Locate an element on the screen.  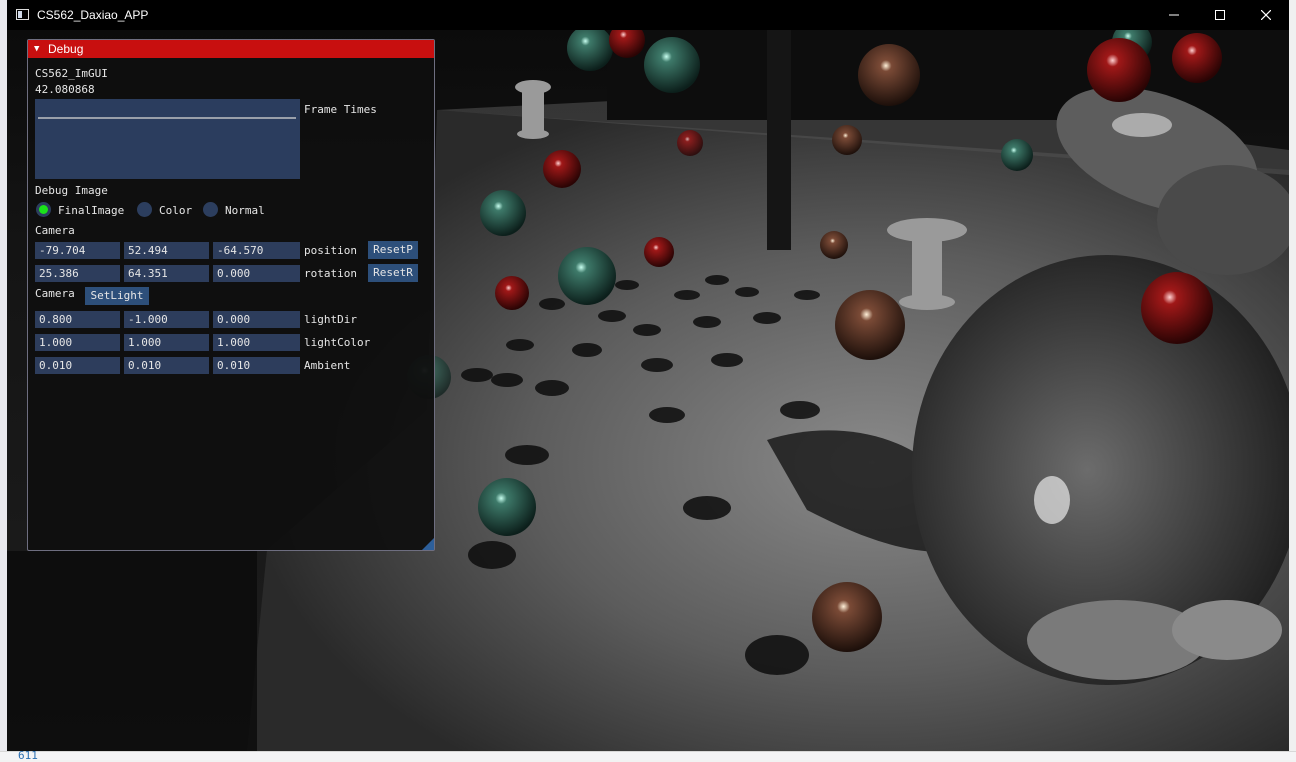
minimize-icon is located at coordinates (1174, 15).